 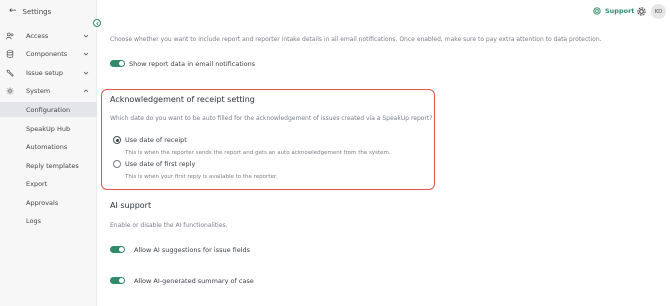 I want to click on sidebar-subitem-speakup-hub: SpeakUp Hub, so click(x=48, y=128).